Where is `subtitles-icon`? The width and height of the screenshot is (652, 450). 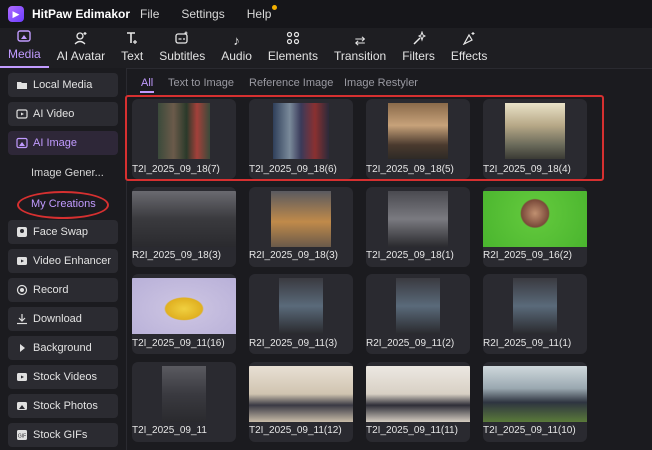 subtitles-icon is located at coordinates (182, 39).